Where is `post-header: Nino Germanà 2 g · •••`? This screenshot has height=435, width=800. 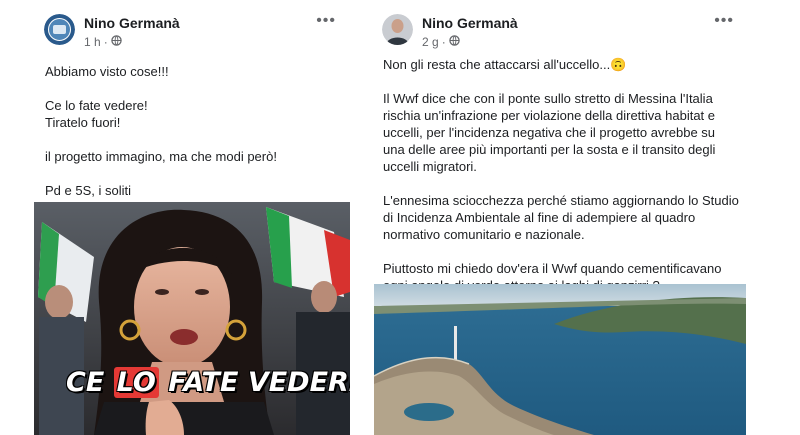
post-header: Nino Germanà 2 g · ••• is located at coordinates (560, 32).